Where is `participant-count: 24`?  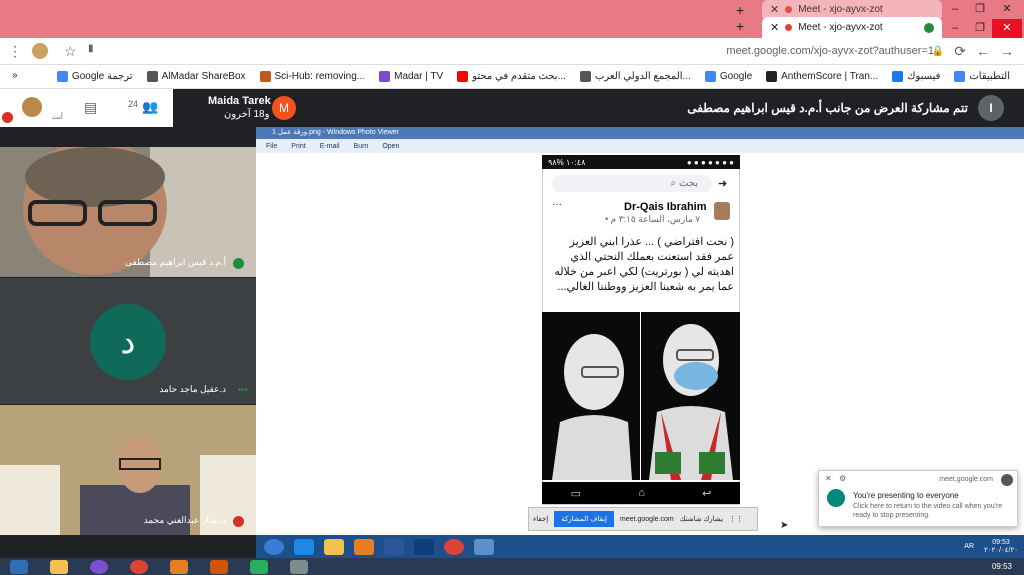 participant-count: 24 is located at coordinates (133, 104).